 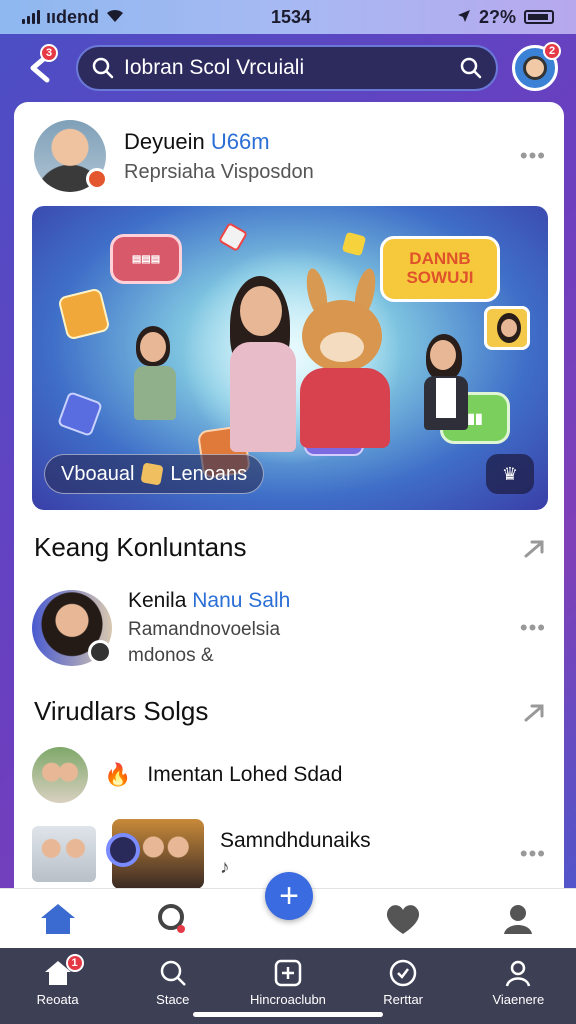 I want to click on list-item: 🔥 Imentan Lohed Sdad, so click(x=289, y=775).